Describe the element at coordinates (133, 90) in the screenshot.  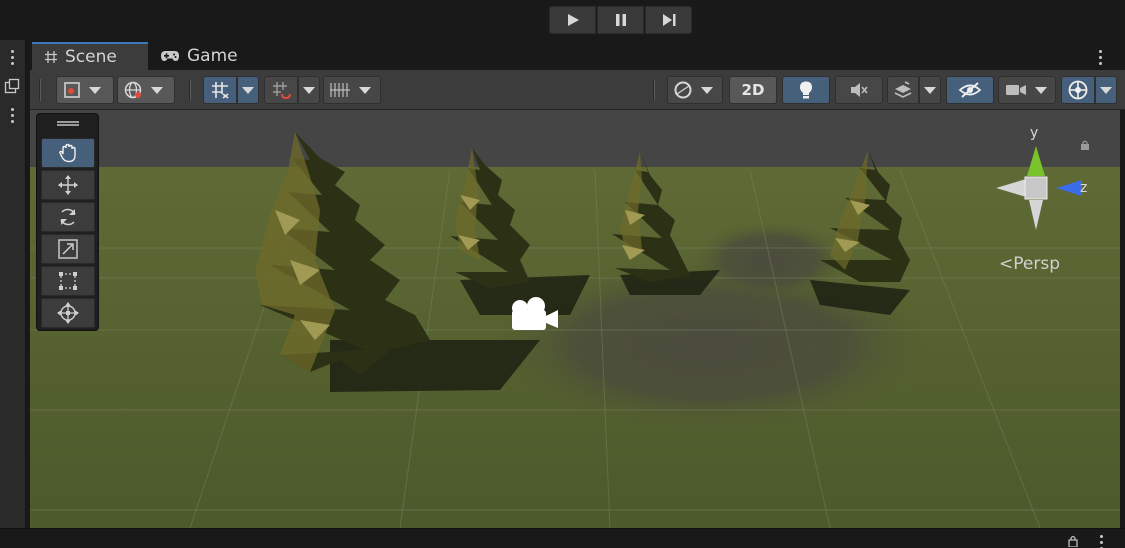
I see `globe-icon` at that location.